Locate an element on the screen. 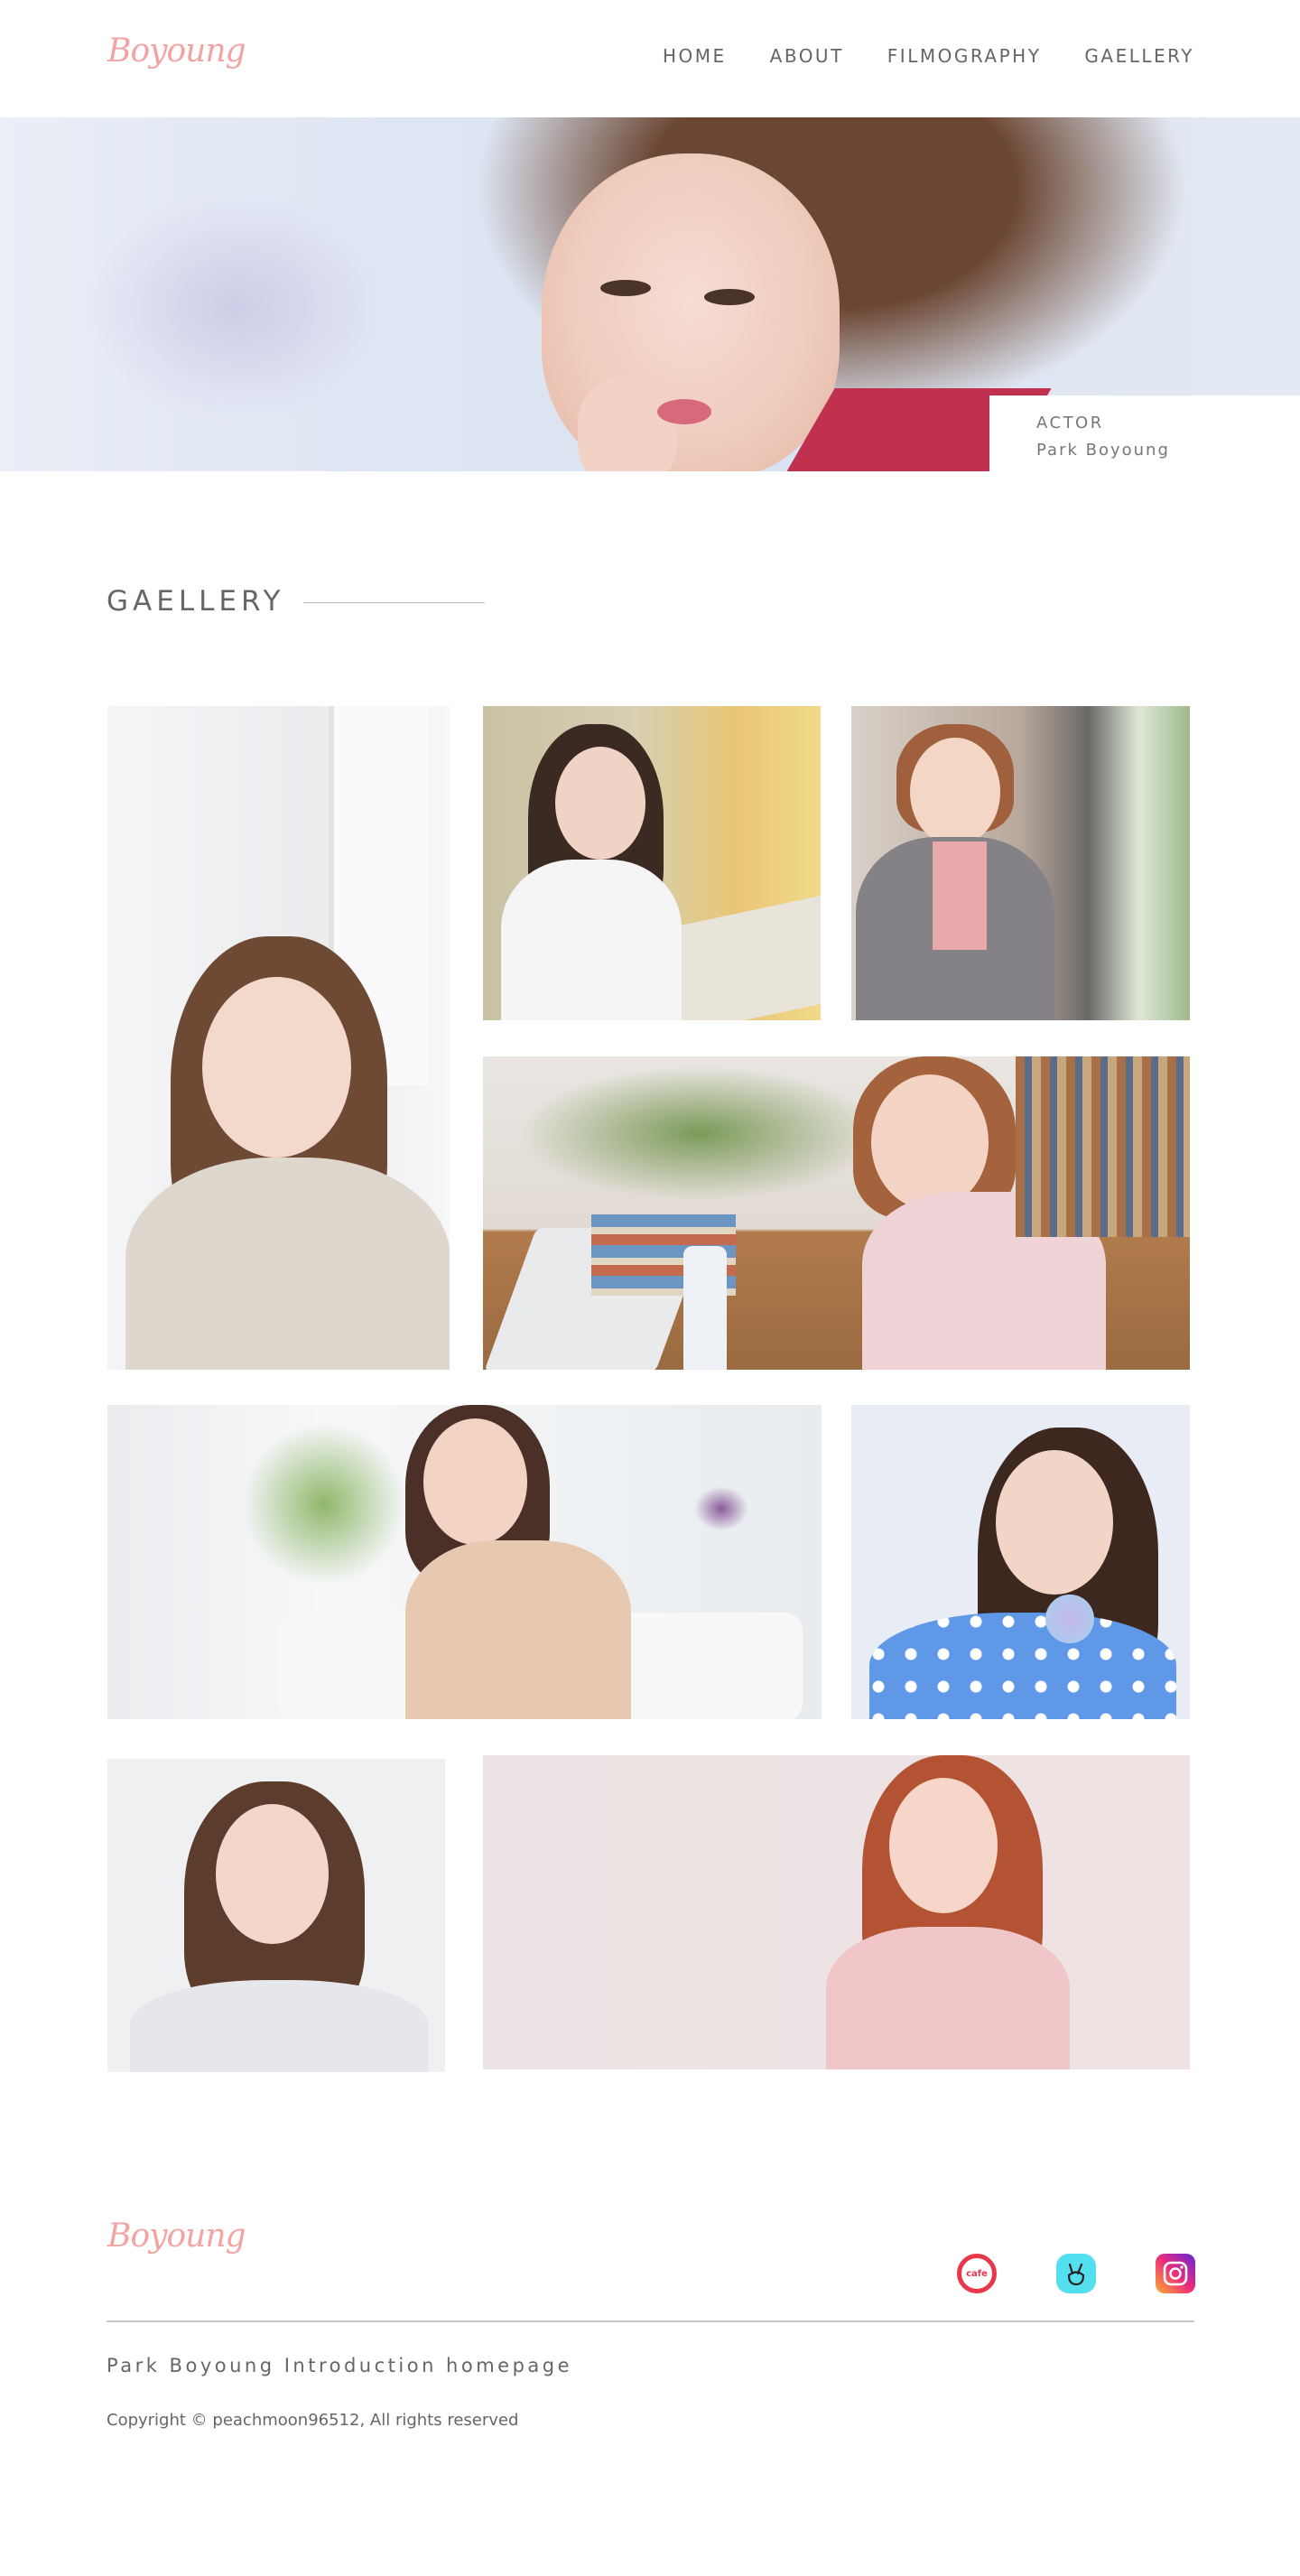 This screenshot has width=1300, height=2576. hero-caption-card: ACTOR Park Boyoung is located at coordinates (1145, 433).